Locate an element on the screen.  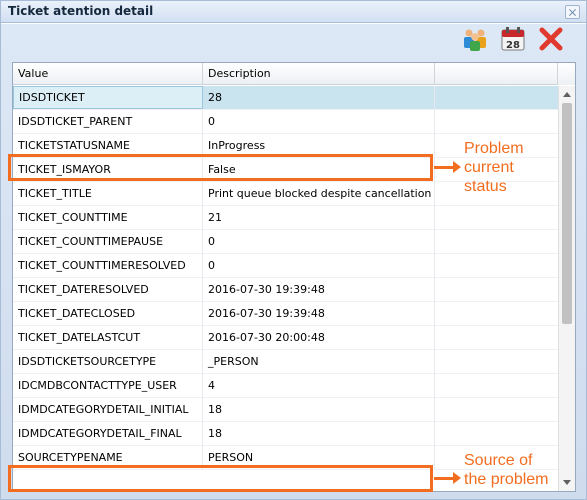
column-header-description: Description is located at coordinates (319, 74).